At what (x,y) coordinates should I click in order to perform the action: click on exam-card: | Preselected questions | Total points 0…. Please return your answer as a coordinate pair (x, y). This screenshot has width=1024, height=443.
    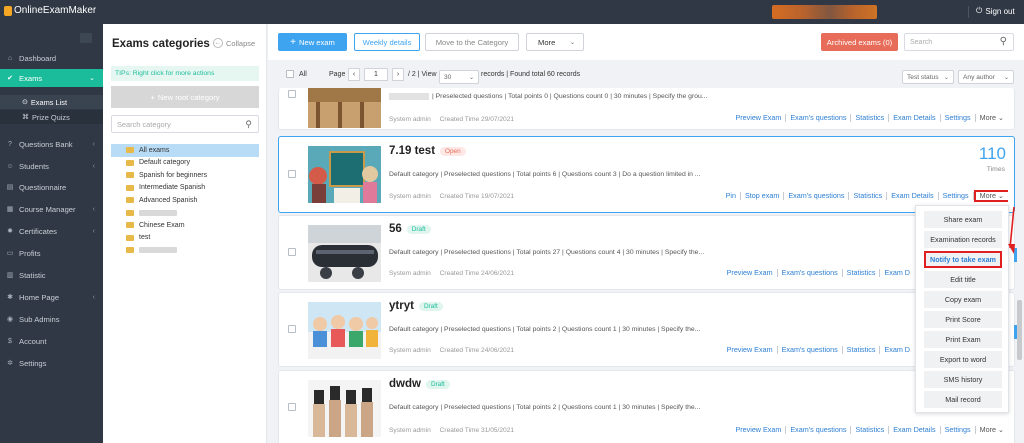
    Looking at the image, I should click on (646, 109).